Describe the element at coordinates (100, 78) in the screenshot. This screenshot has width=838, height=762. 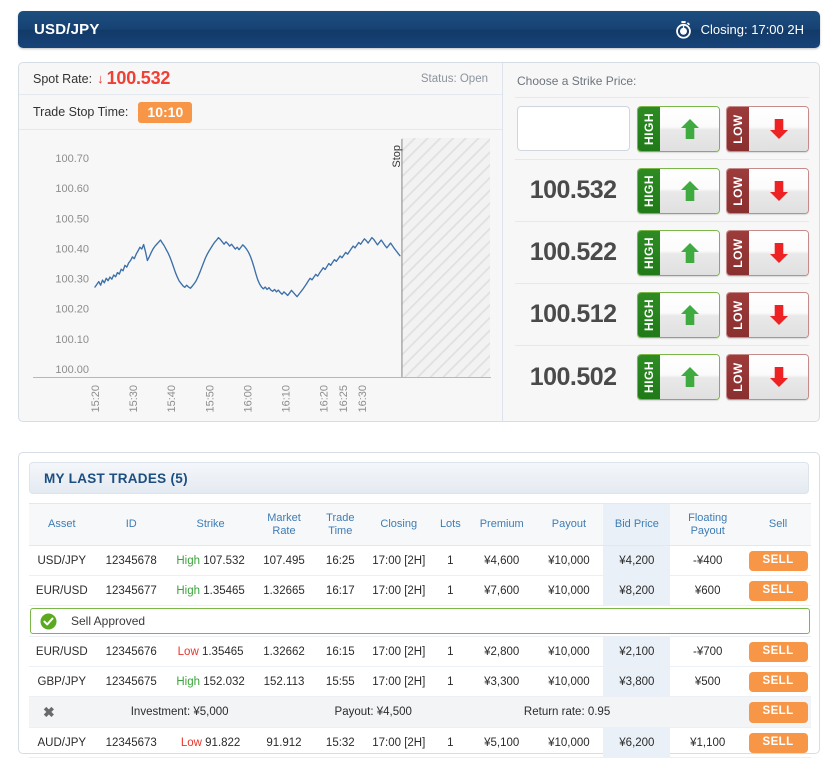
I see `arrow-down-icon: ↓` at that location.